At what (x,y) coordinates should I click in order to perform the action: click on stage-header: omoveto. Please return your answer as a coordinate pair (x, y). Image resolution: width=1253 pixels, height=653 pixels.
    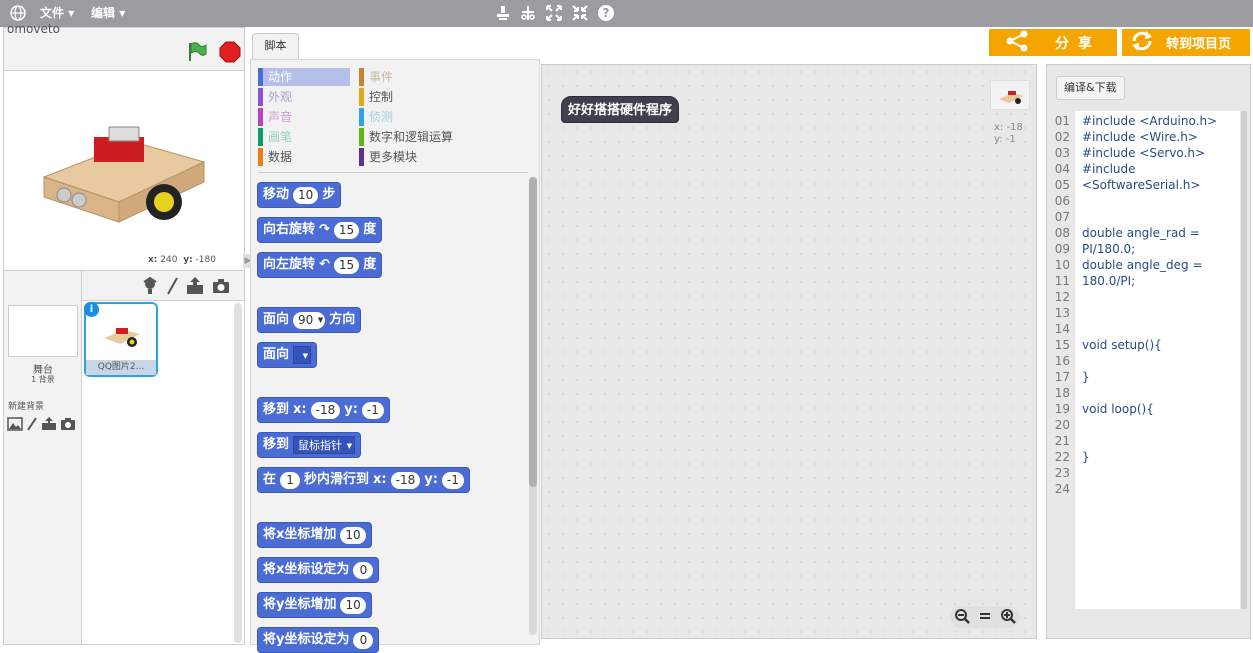
    Looking at the image, I should click on (124, 46).